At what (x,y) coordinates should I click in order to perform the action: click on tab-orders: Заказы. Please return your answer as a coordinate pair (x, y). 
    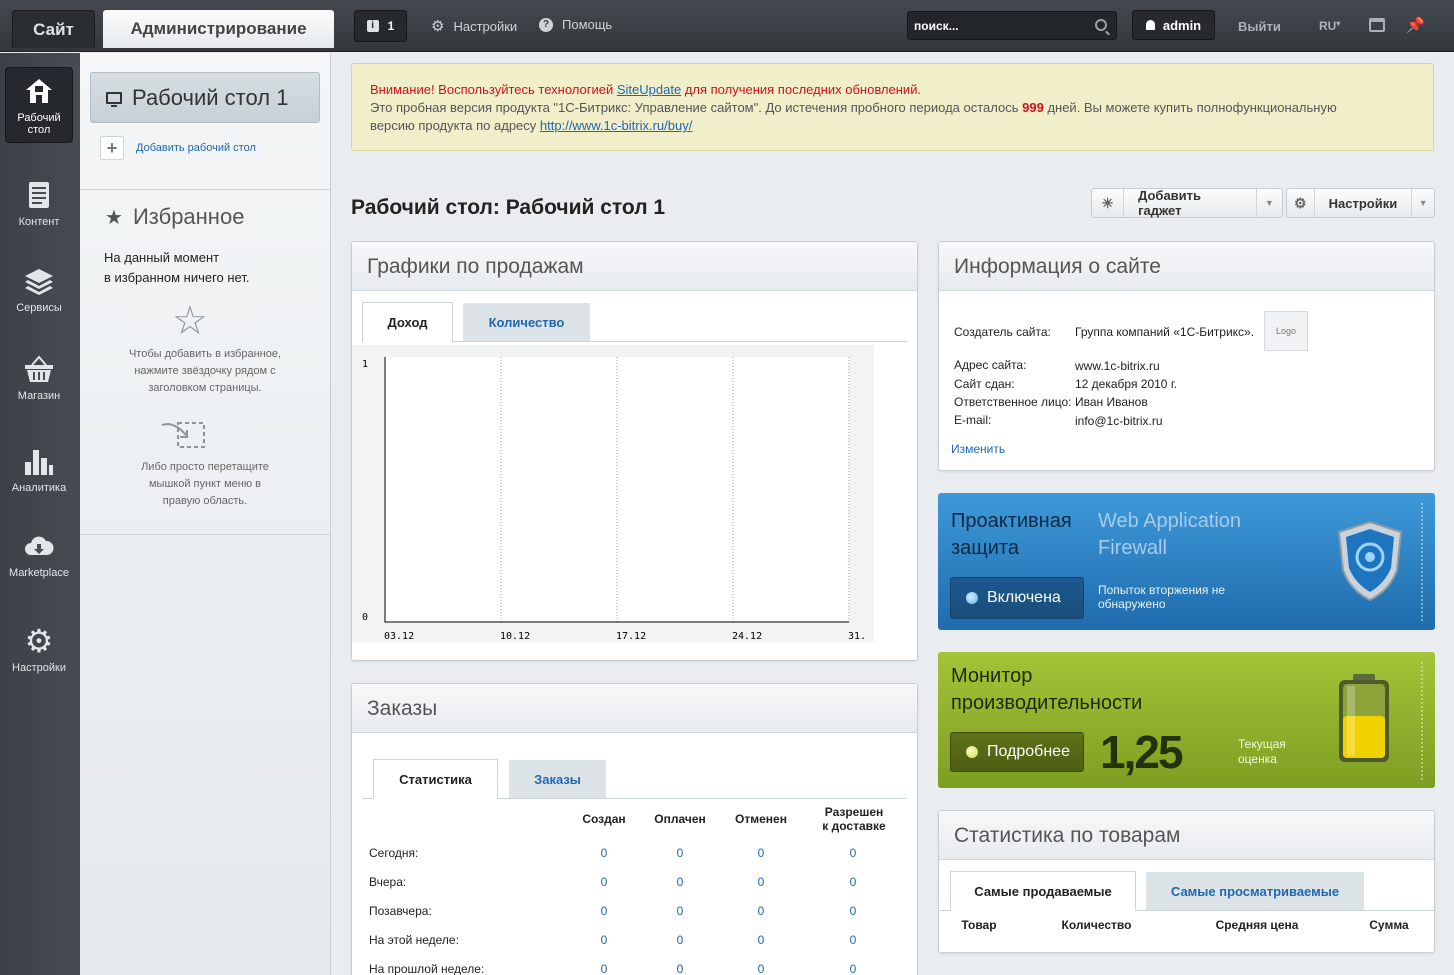
    Looking at the image, I should click on (557, 779).